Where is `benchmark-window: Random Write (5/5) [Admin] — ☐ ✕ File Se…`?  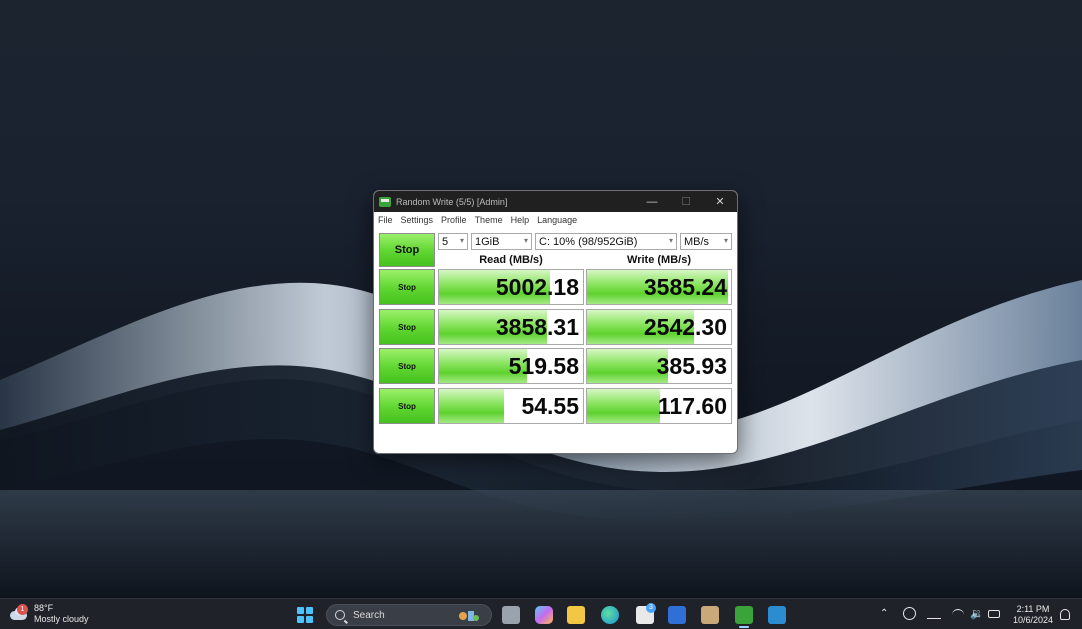
benchmark-window: Random Write (5/5) [Admin] — ☐ ✕ File Se… is located at coordinates (555, 322).